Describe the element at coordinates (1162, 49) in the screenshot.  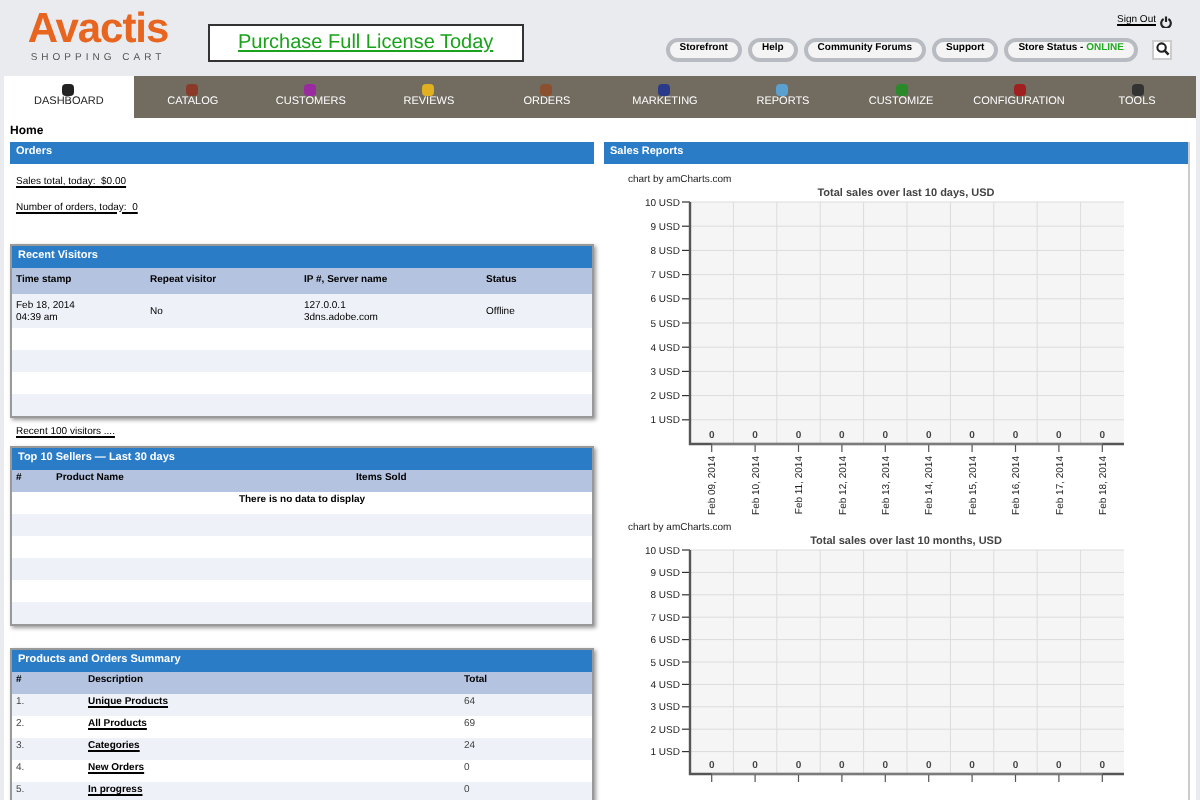
I see `search-button` at that location.